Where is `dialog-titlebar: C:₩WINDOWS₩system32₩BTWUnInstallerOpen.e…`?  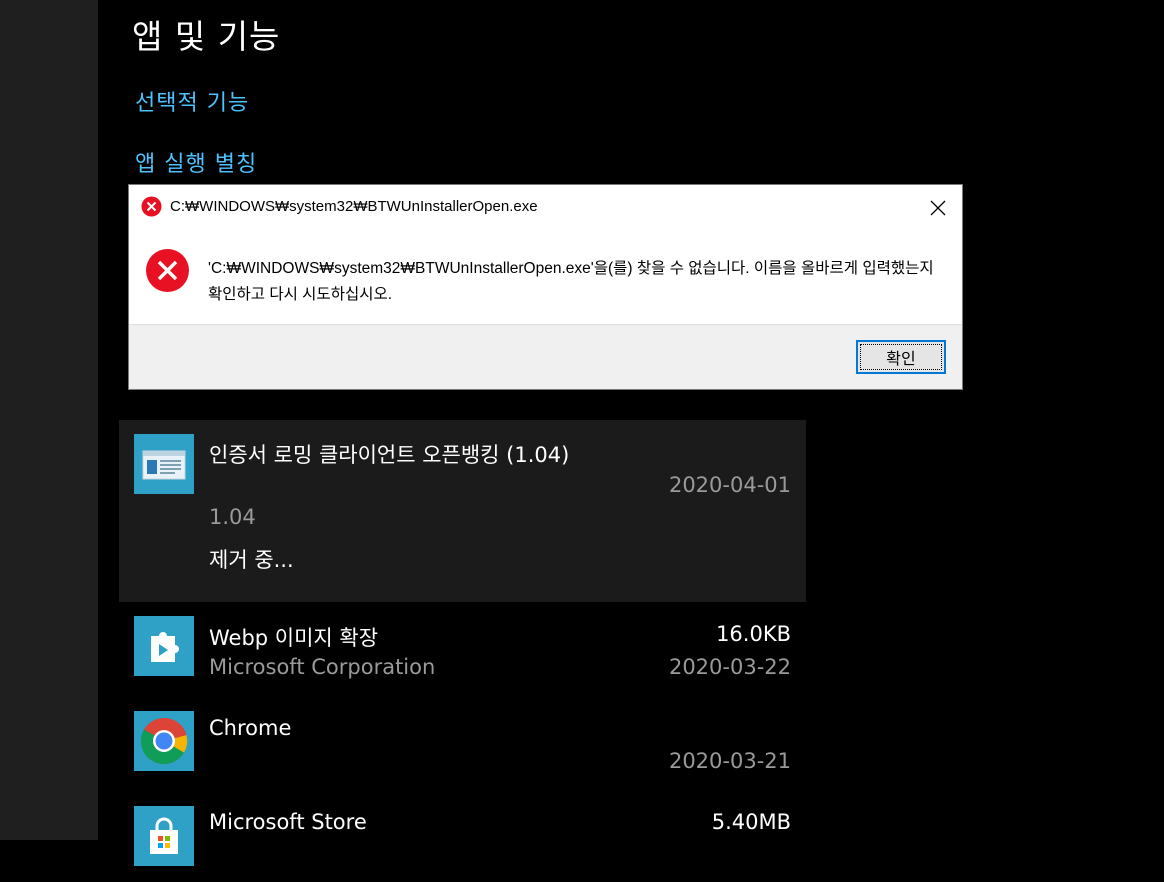 dialog-titlebar: C:₩WINDOWS₩system32₩BTWUnInstallerOpen.e… is located at coordinates (545, 207).